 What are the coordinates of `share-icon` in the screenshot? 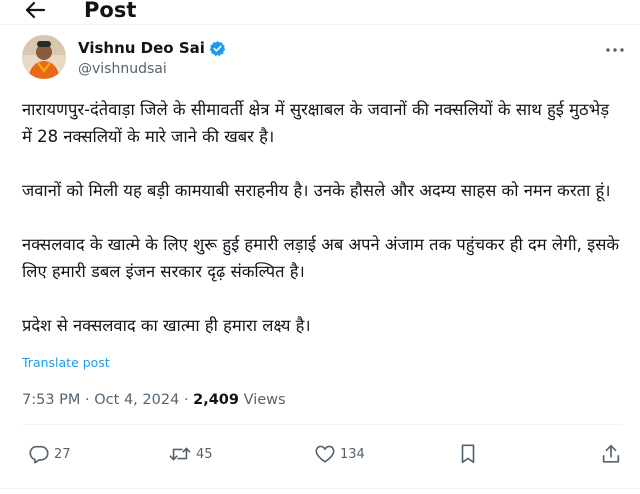 It's located at (611, 453).